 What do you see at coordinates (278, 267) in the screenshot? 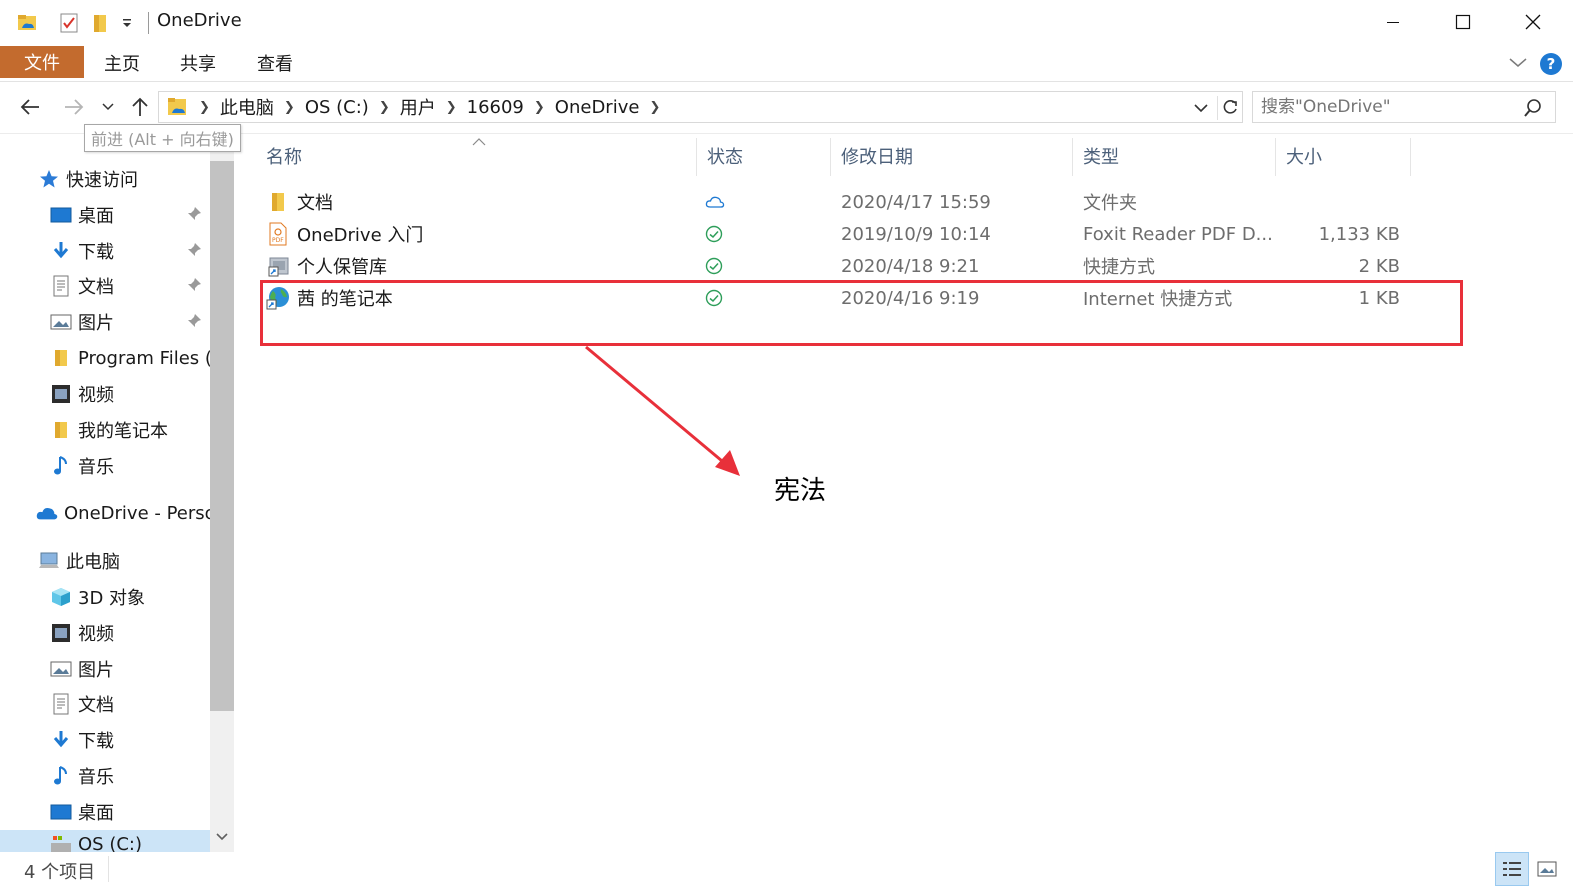
I see `shortcut-icon` at bounding box center [278, 267].